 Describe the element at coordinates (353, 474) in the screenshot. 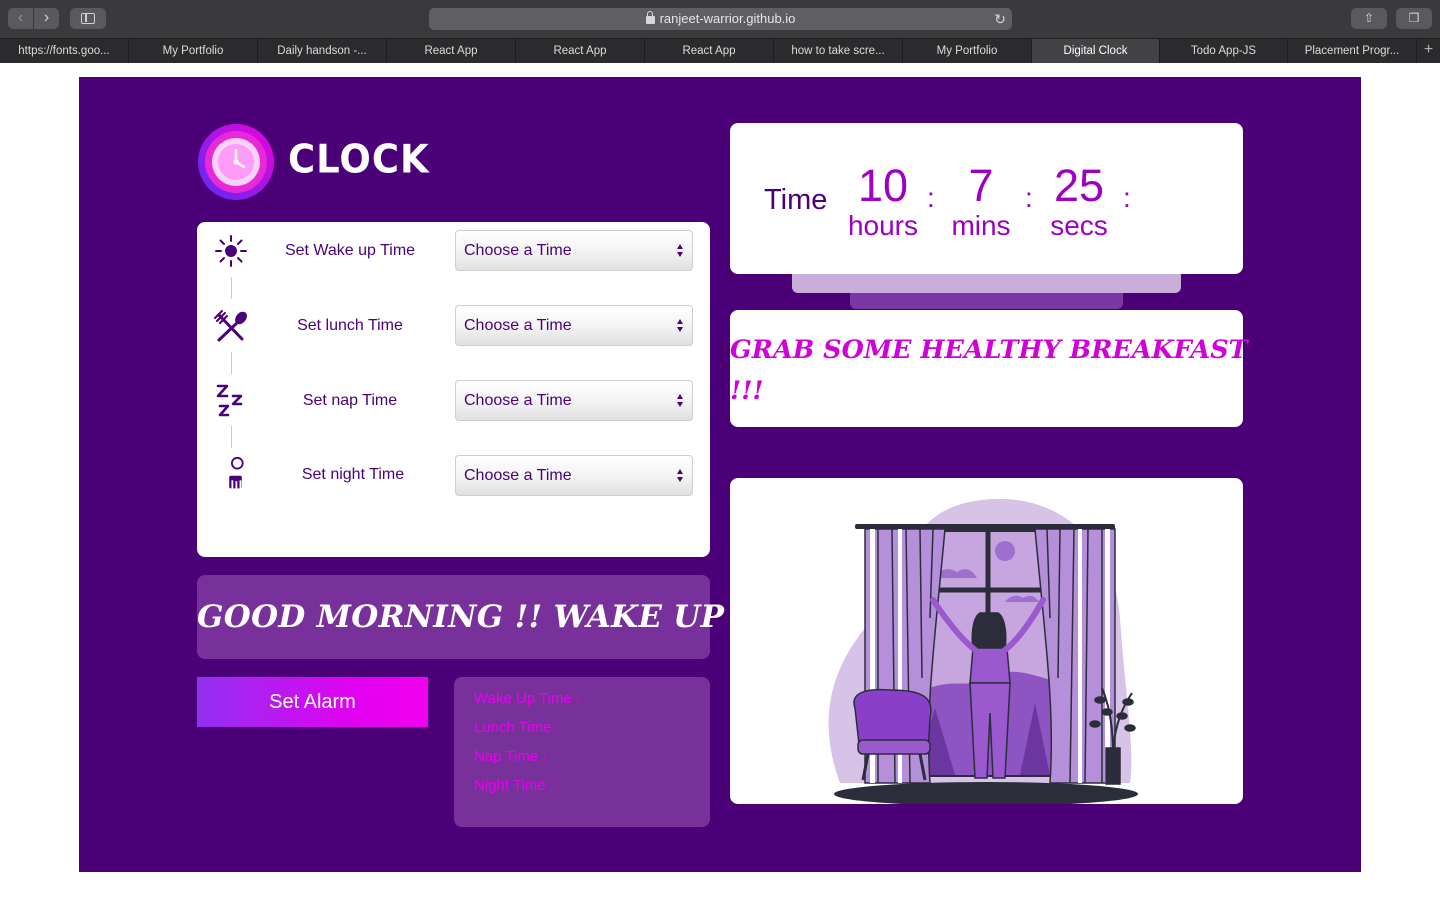

I see `night-time-label: Set night Time` at that location.